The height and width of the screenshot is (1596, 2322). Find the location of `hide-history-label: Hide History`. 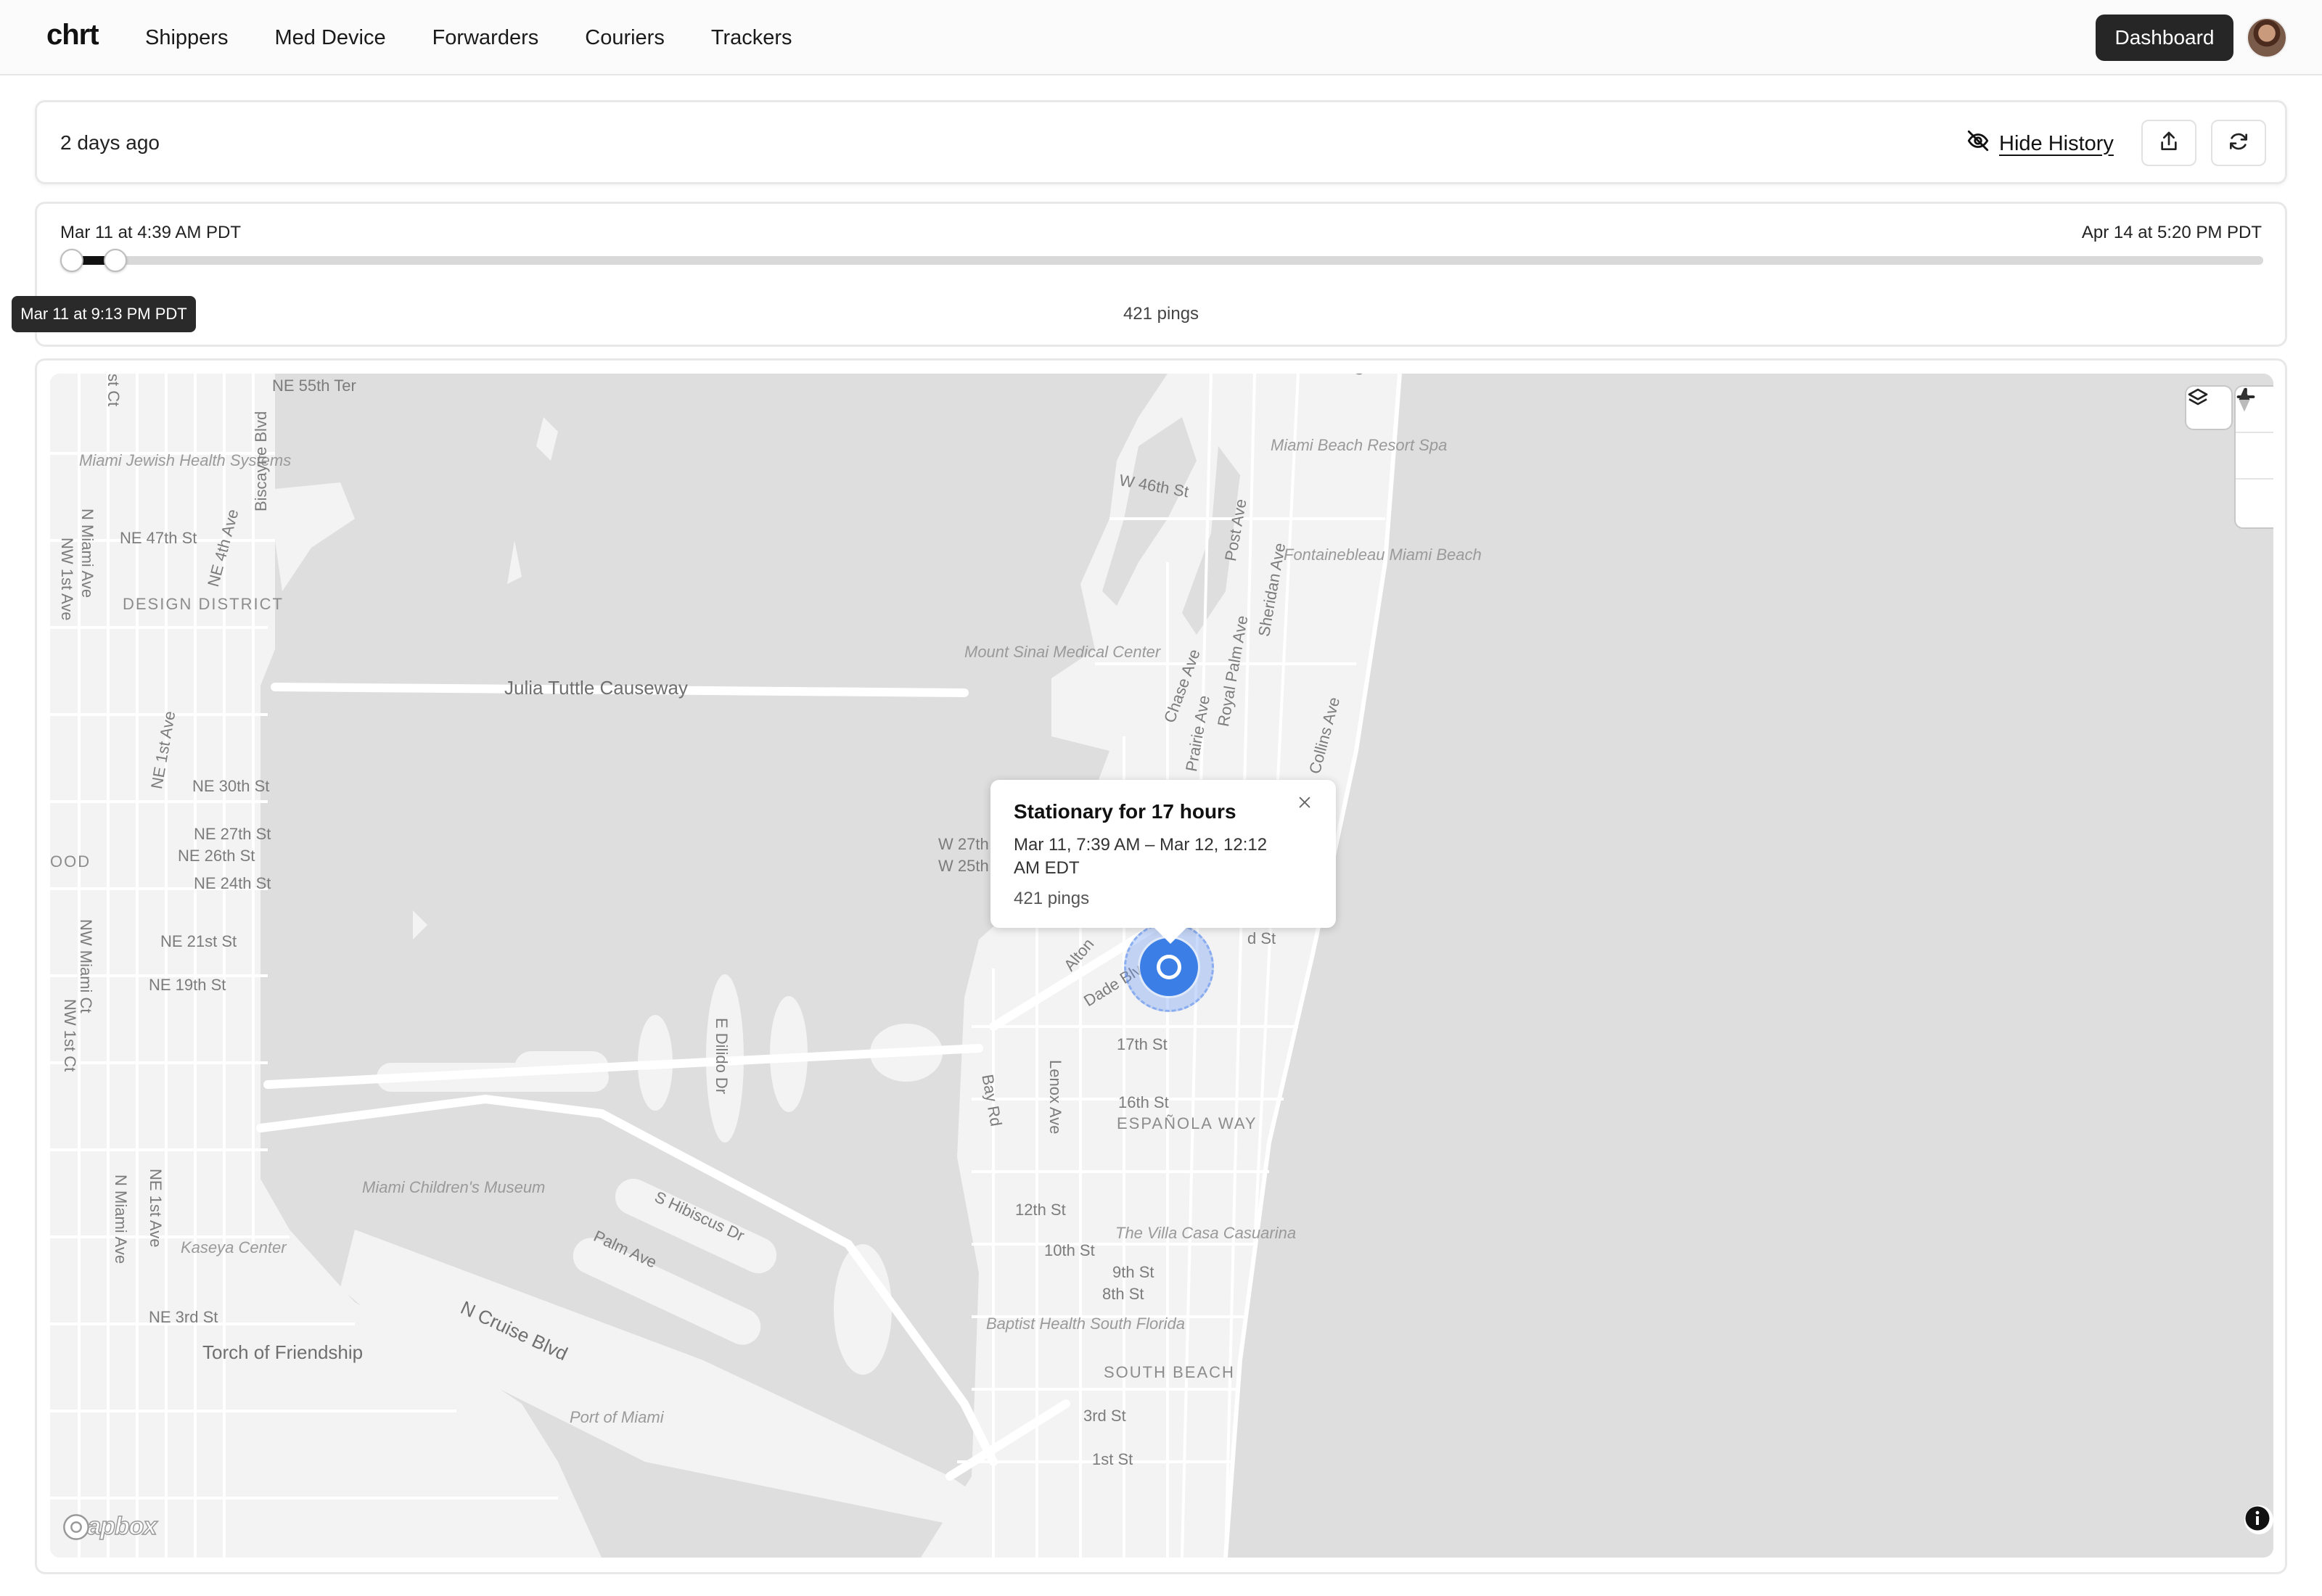

hide-history-label: Hide History is located at coordinates (2056, 143).